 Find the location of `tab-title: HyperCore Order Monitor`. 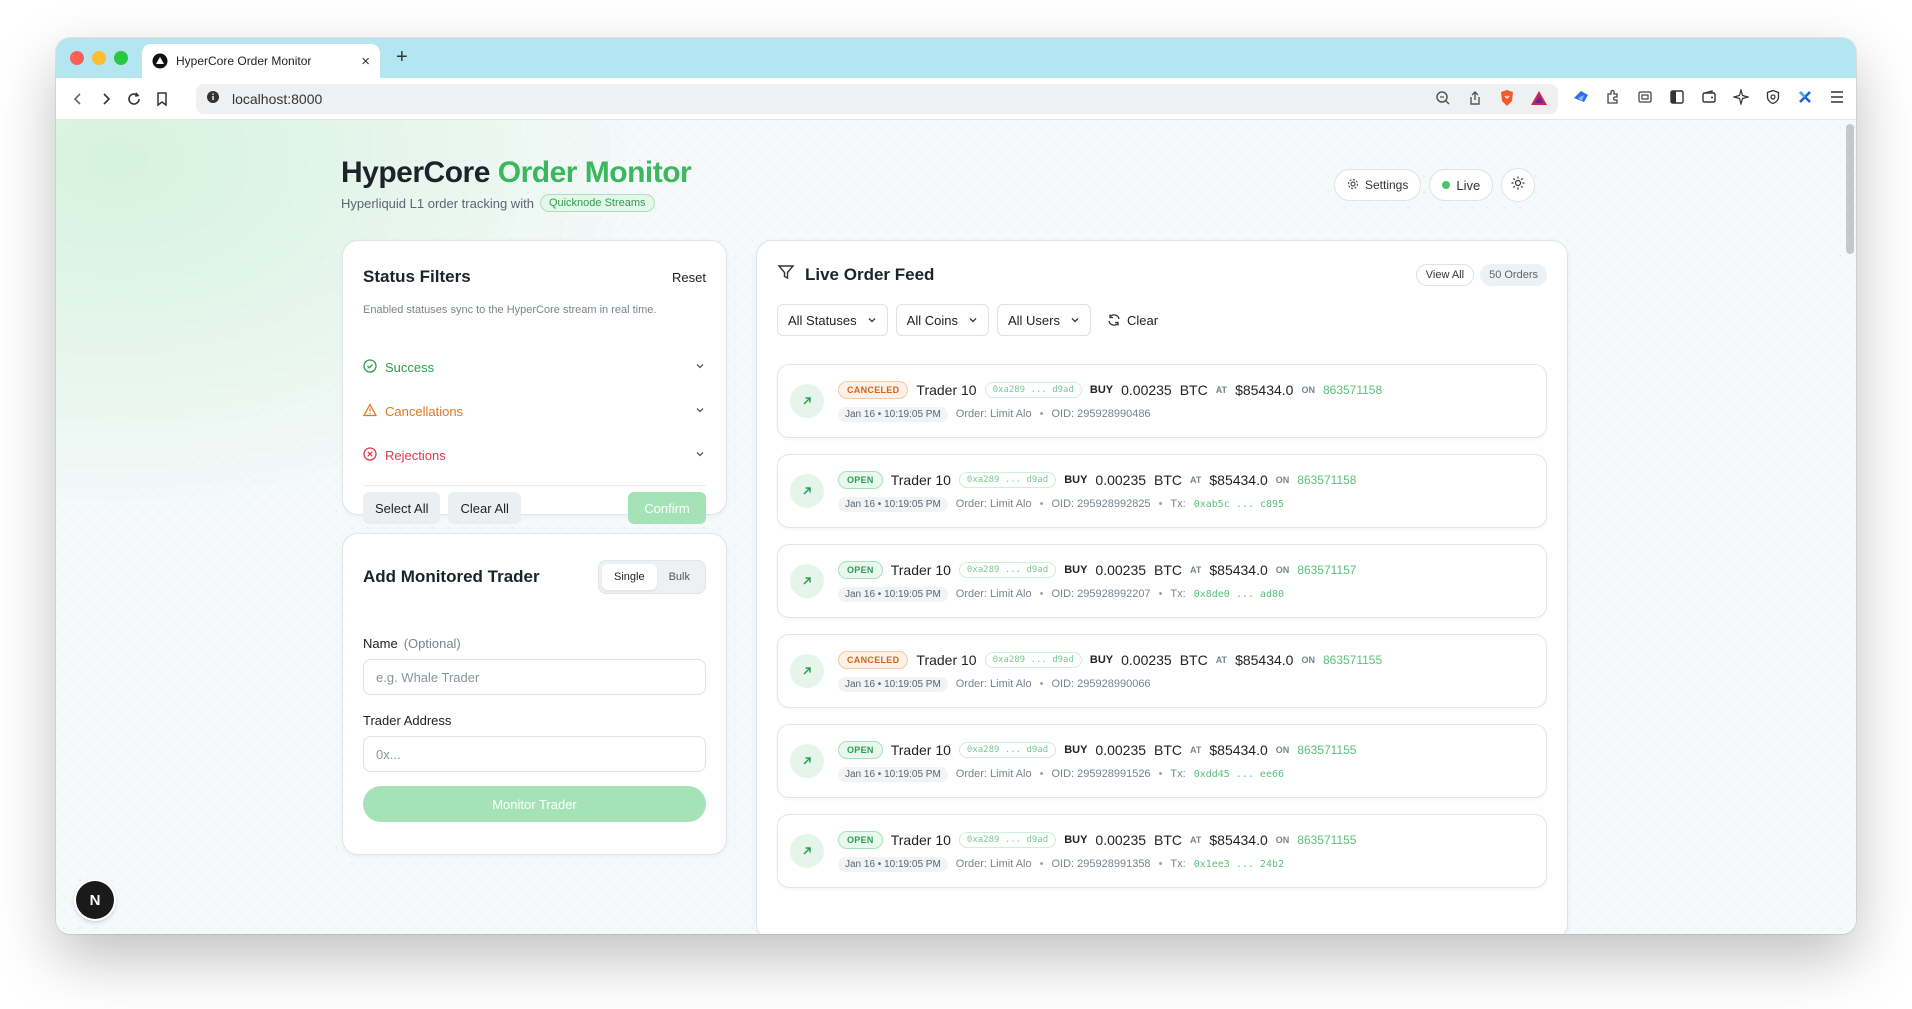

tab-title: HyperCore Order Monitor is located at coordinates (244, 61).